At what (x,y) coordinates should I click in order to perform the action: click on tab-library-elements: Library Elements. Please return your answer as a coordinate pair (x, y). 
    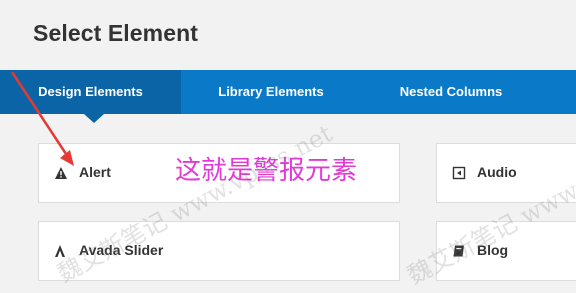
    Looking at the image, I should click on (271, 92).